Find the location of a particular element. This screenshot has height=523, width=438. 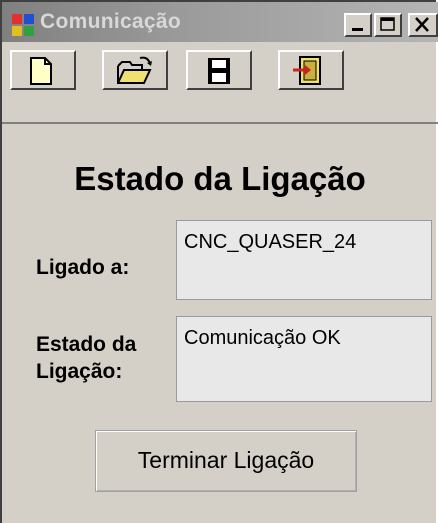

new-document-icon is located at coordinates (41, 71).